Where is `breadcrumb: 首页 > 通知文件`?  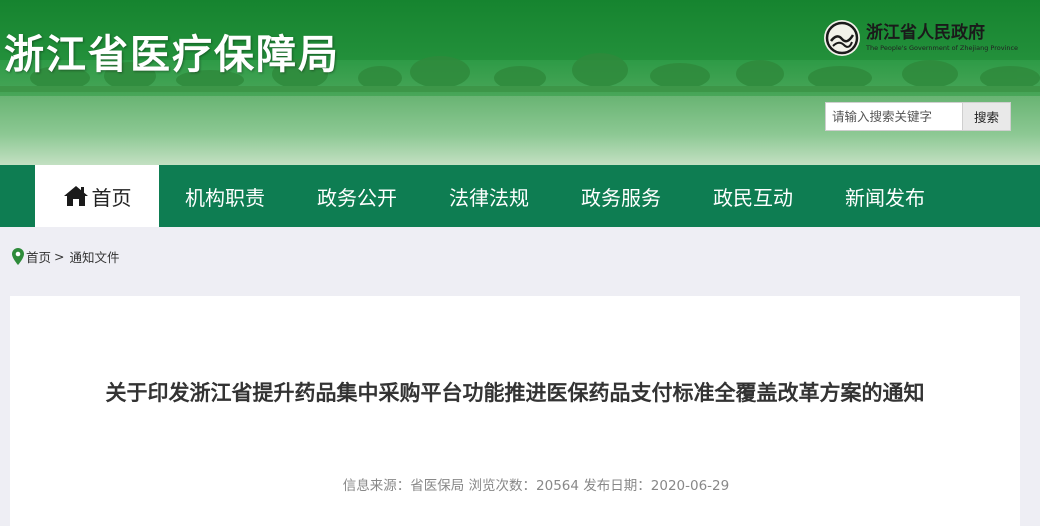
breadcrumb: 首页 > 通知文件 is located at coordinates (66, 256).